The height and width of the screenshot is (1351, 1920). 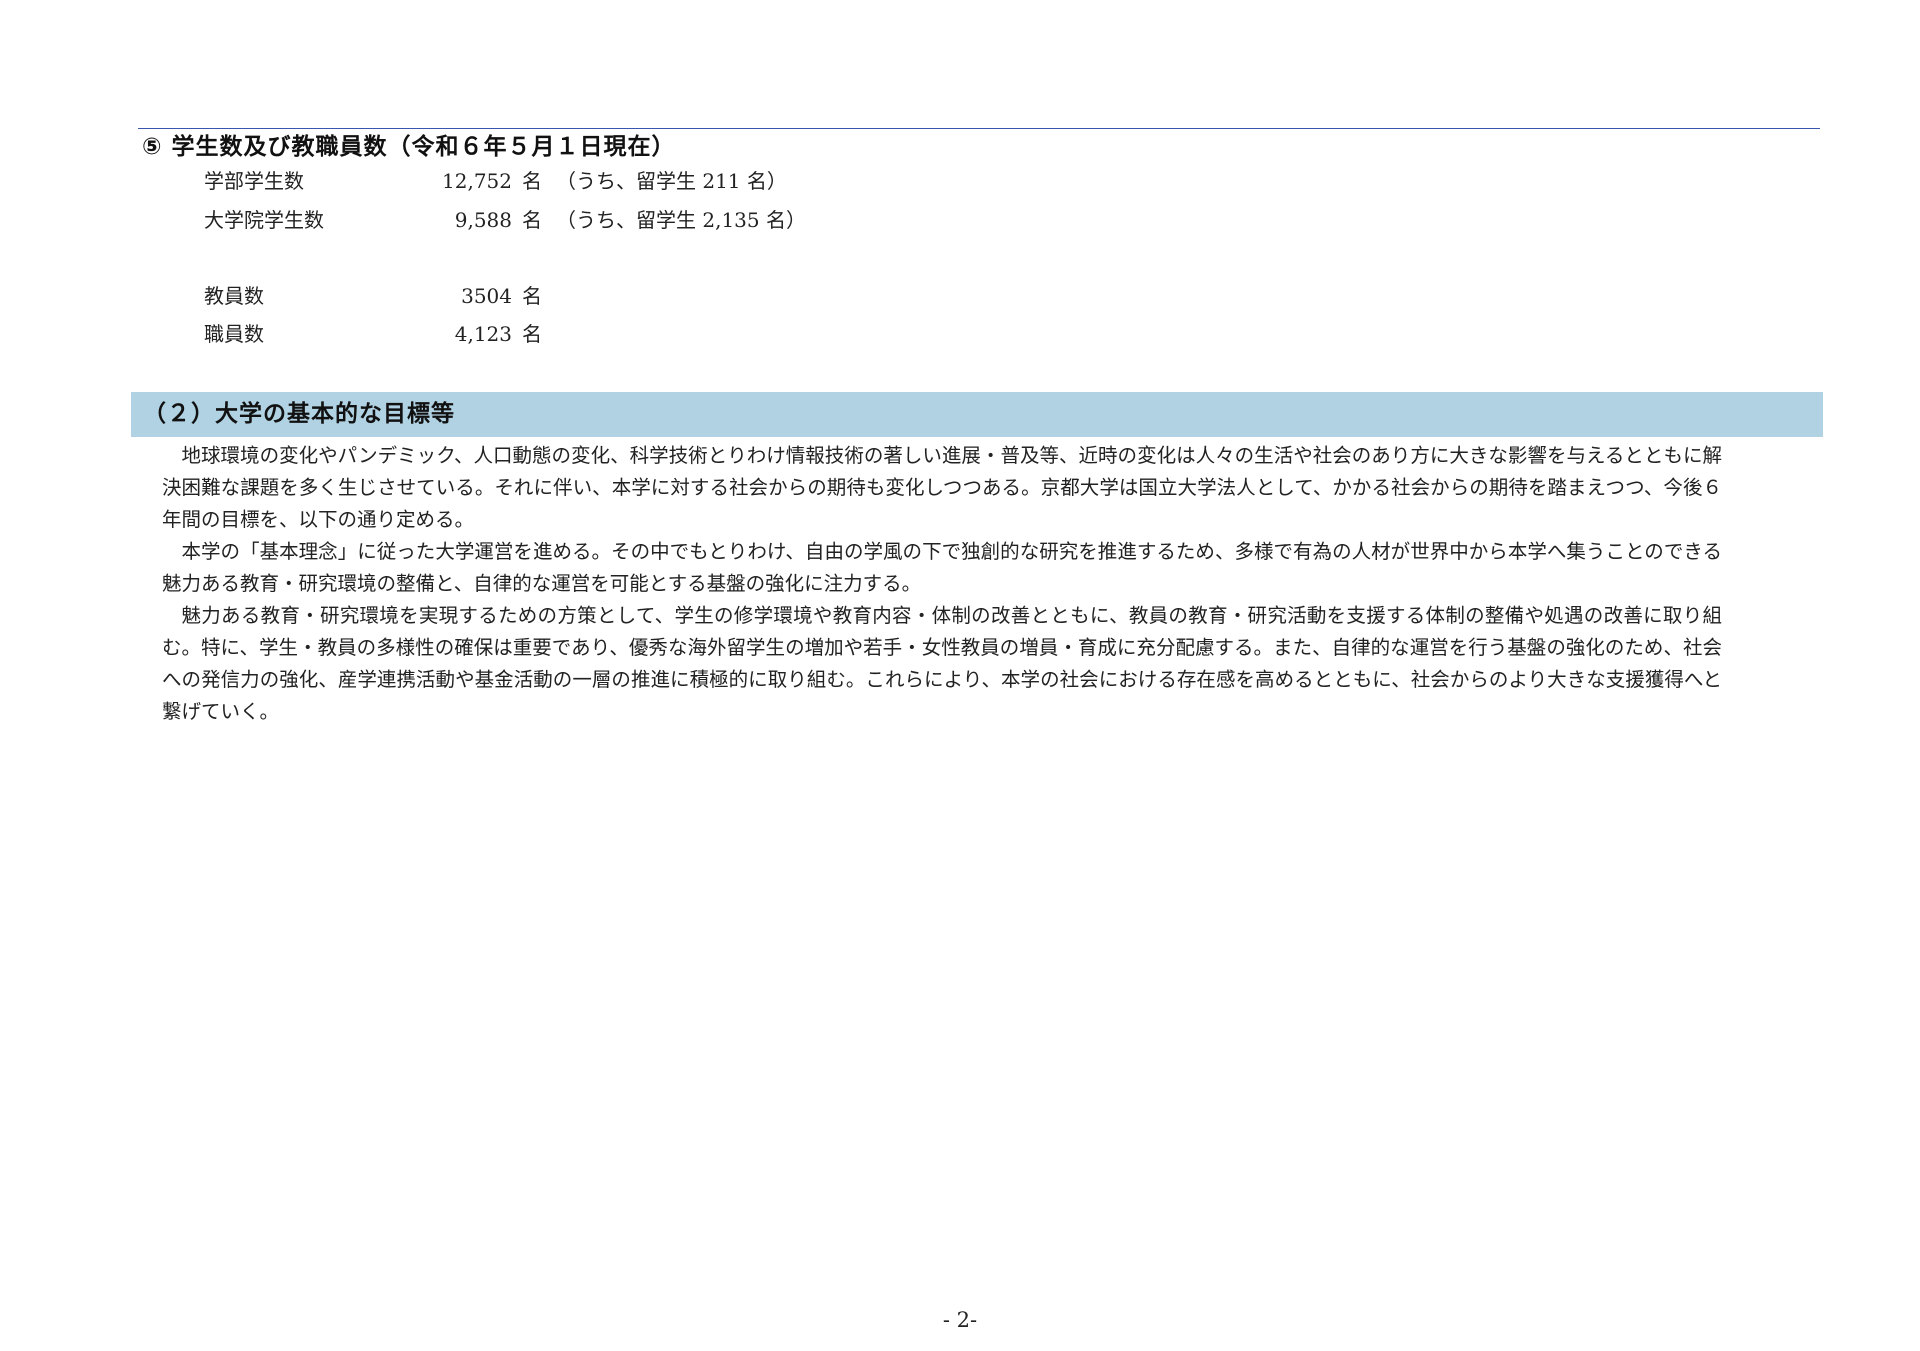 What do you see at coordinates (299, 414) in the screenshot?
I see `goals-section-title: （２）大学の基本的な目標等` at bounding box center [299, 414].